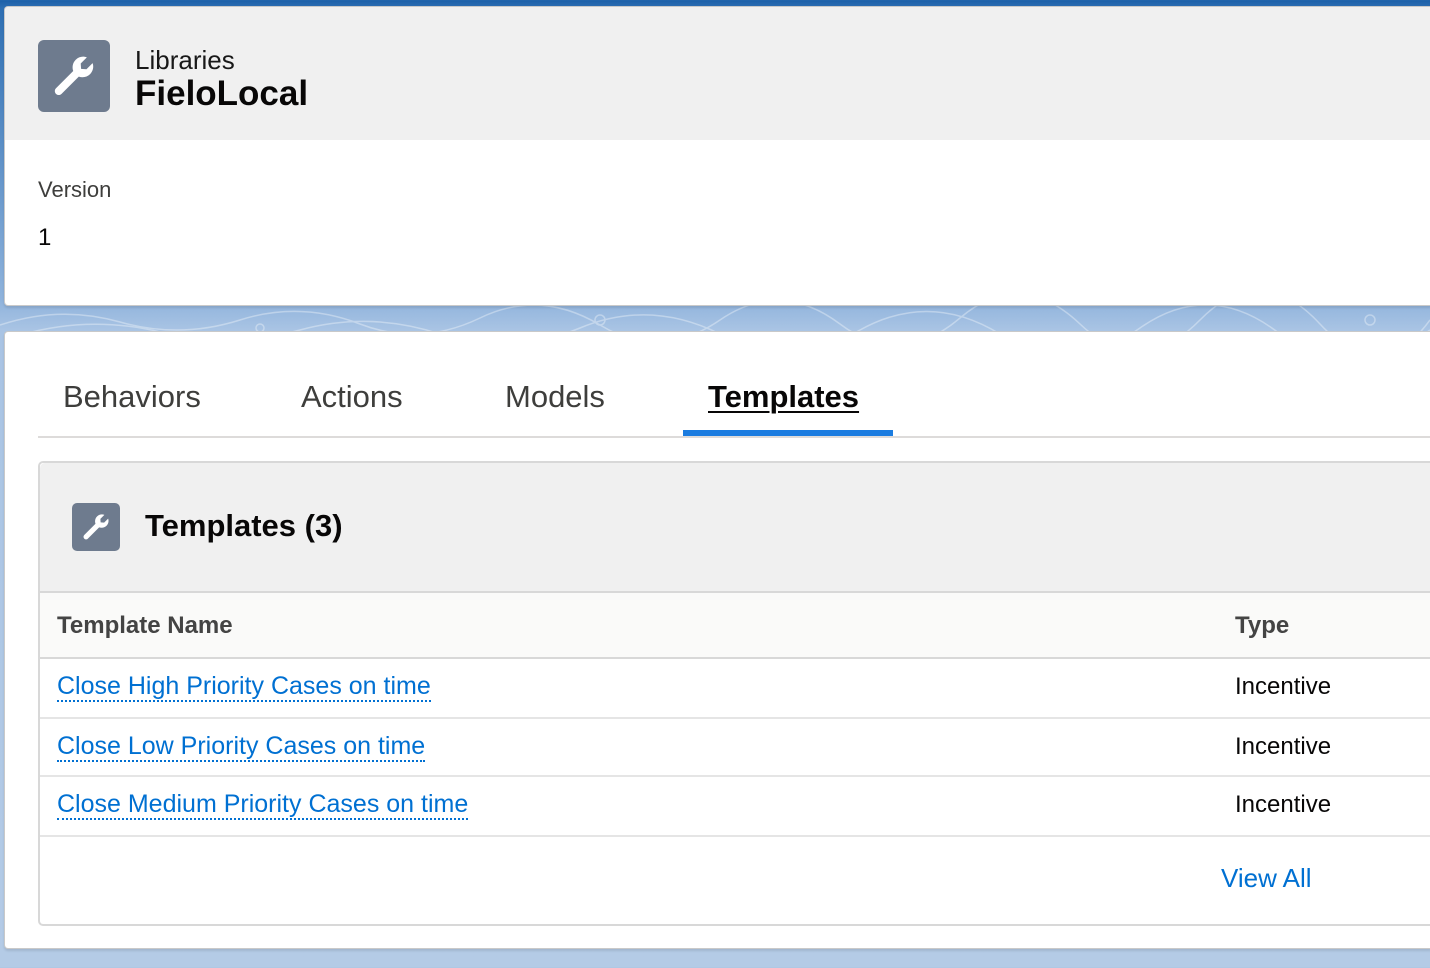 This screenshot has height=968, width=1430. I want to click on record-type-label: Libraries, so click(185, 60).